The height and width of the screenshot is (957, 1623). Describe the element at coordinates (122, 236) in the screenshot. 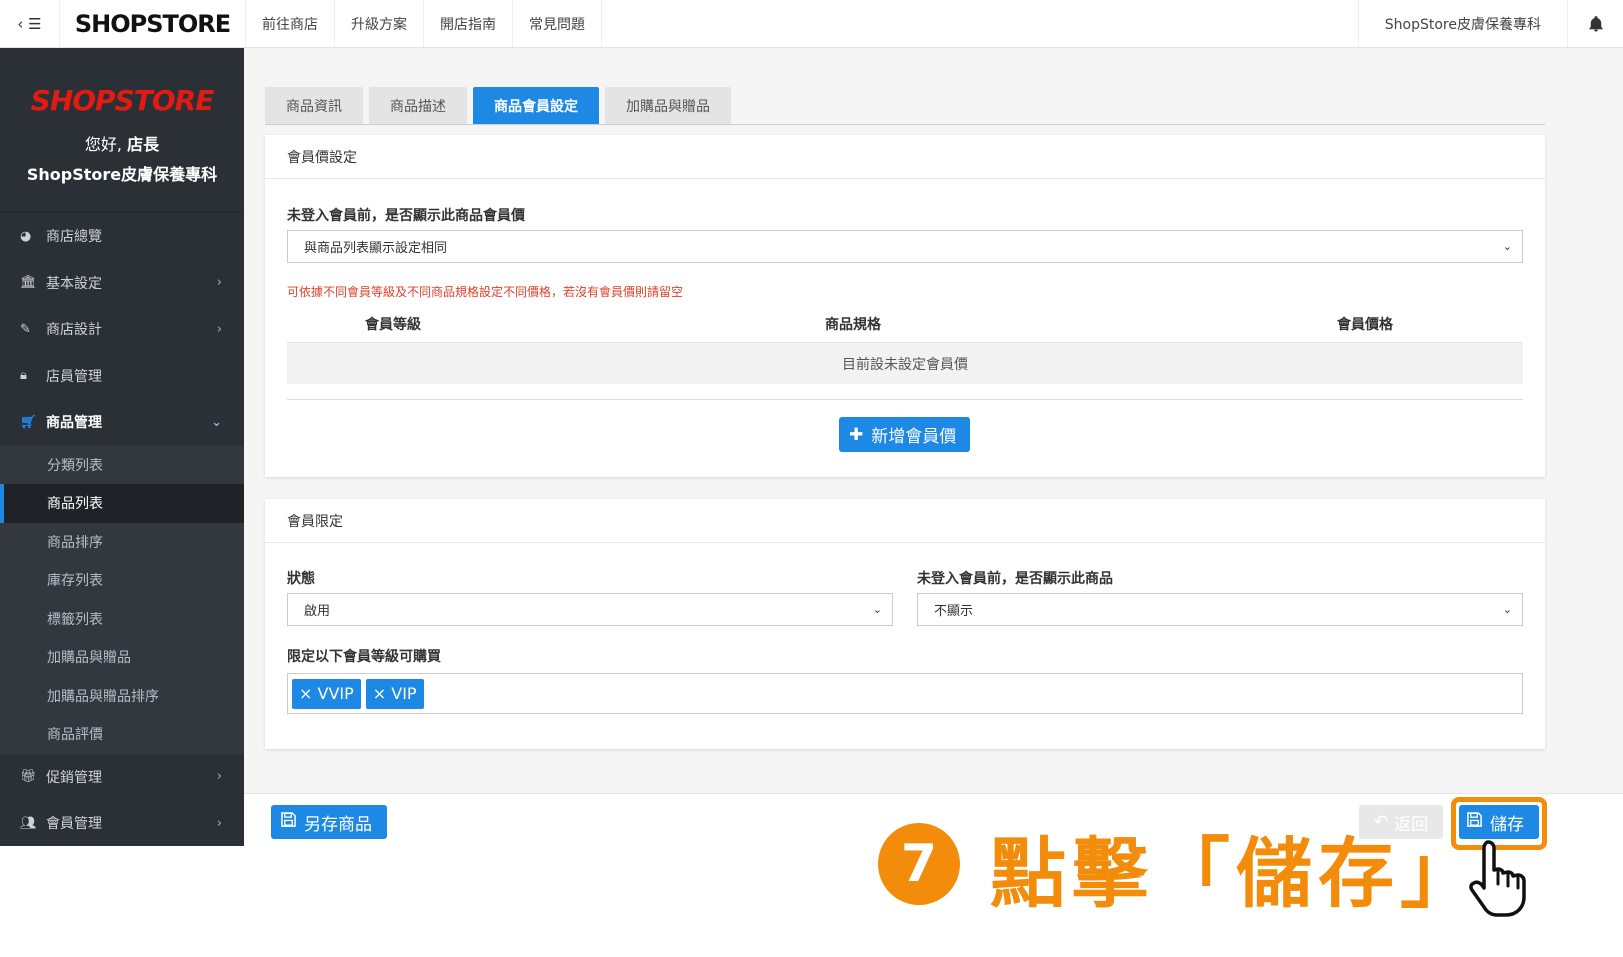

I see `sidebar-item-dashboard: ◕ 商店總覽` at that location.